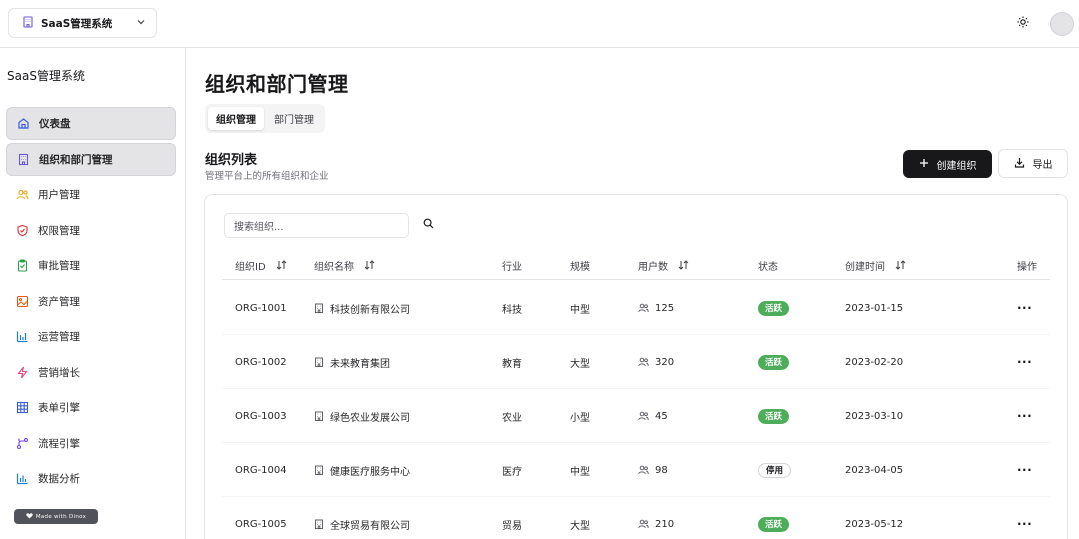  Describe the element at coordinates (874, 416) in the screenshot. I see `org-created: 2023-03-10` at that location.